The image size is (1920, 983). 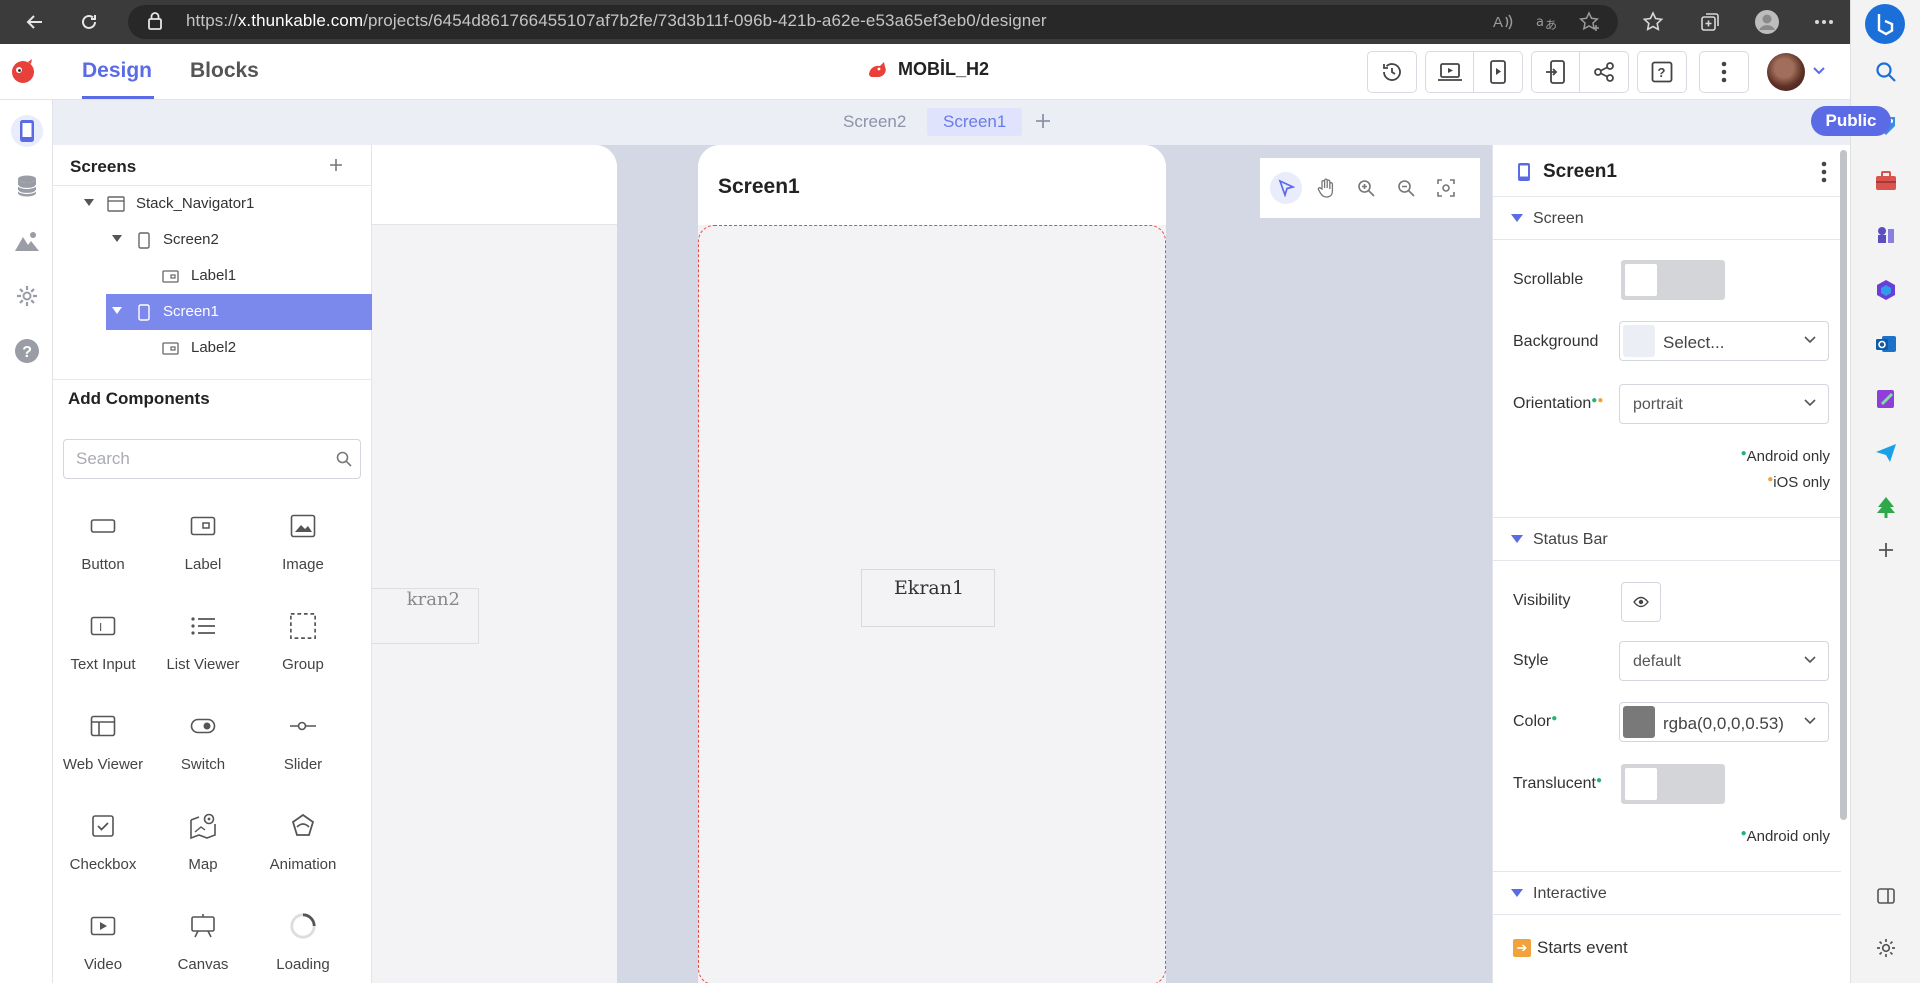 What do you see at coordinates (1556, 72) in the screenshot?
I see `download-button` at bounding box center [1556, 72].